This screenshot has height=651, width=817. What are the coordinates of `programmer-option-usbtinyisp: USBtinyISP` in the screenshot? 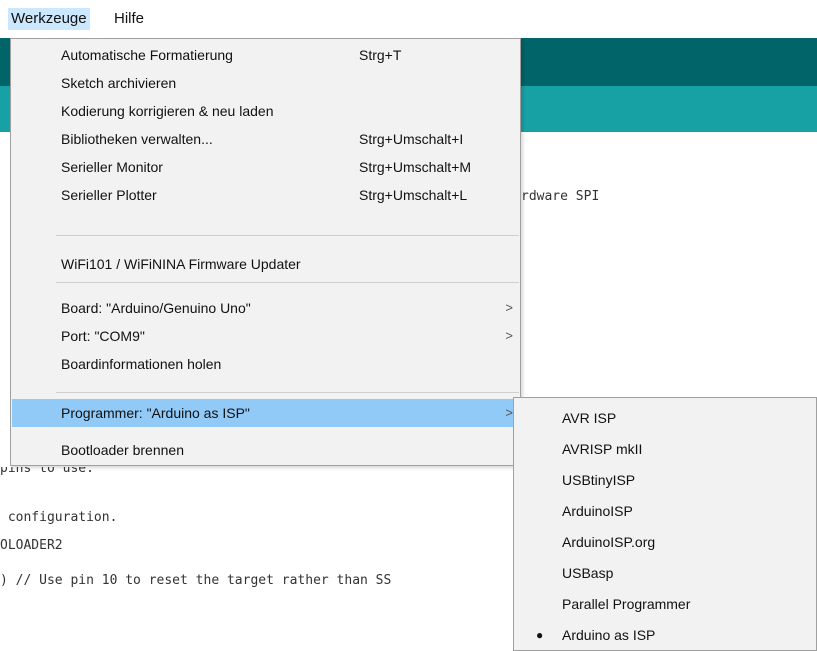 It's located at (665, 480).